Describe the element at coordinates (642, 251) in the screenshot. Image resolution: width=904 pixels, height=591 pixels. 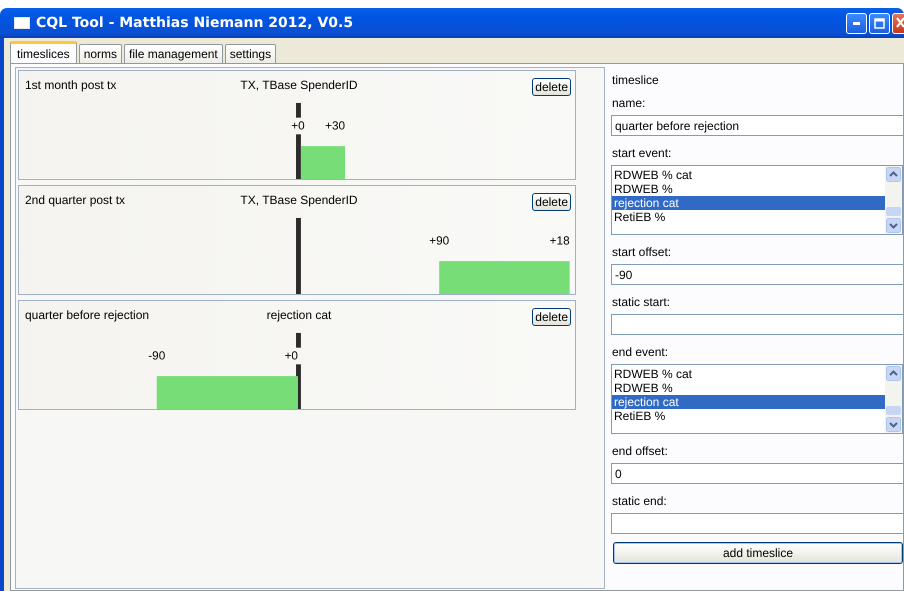
I see `field-label: start offset:` at that location.